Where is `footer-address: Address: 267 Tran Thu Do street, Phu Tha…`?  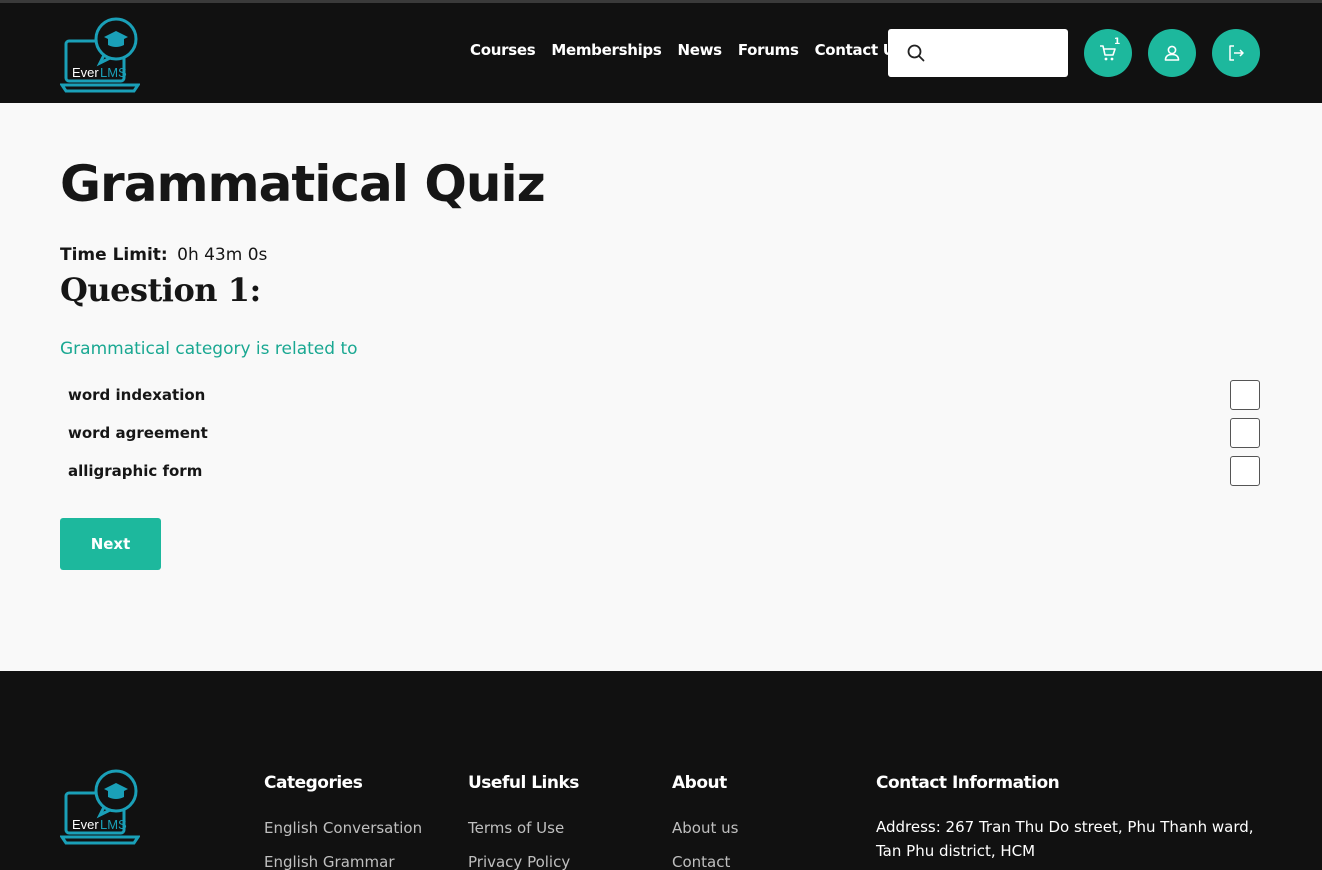
footer-address: Address: 267 Tran Thu Do street, Phu Tha… is located at coordinates (1065, 839).